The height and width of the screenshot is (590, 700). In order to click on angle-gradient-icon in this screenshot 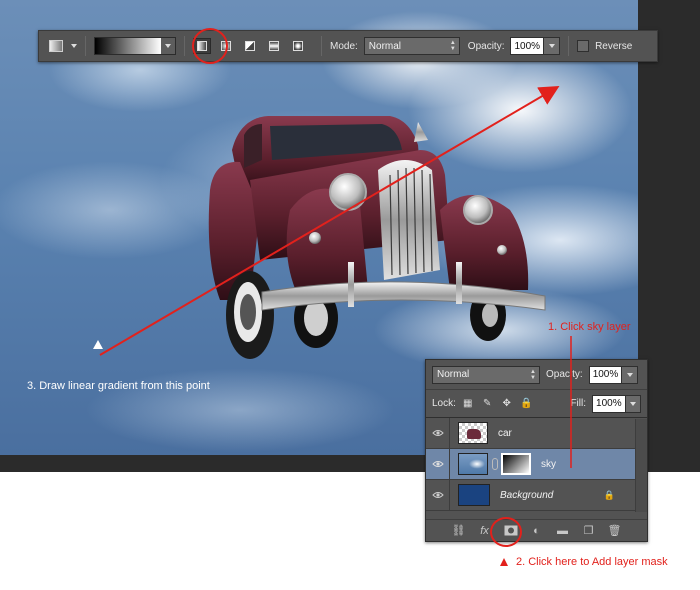, I will do `click(250, 46)`.